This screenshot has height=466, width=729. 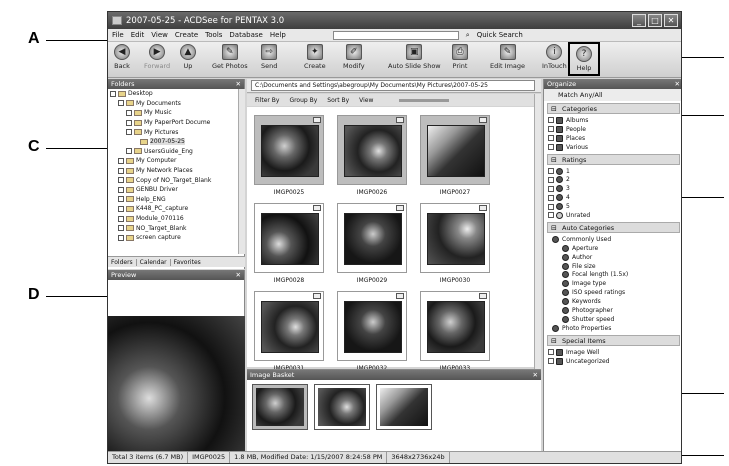 What do you see at coordinates (174, 152) in the screenshot?
I see `folder-usersguide: UsersGuide_Eng` at bounding box center [174, 152].